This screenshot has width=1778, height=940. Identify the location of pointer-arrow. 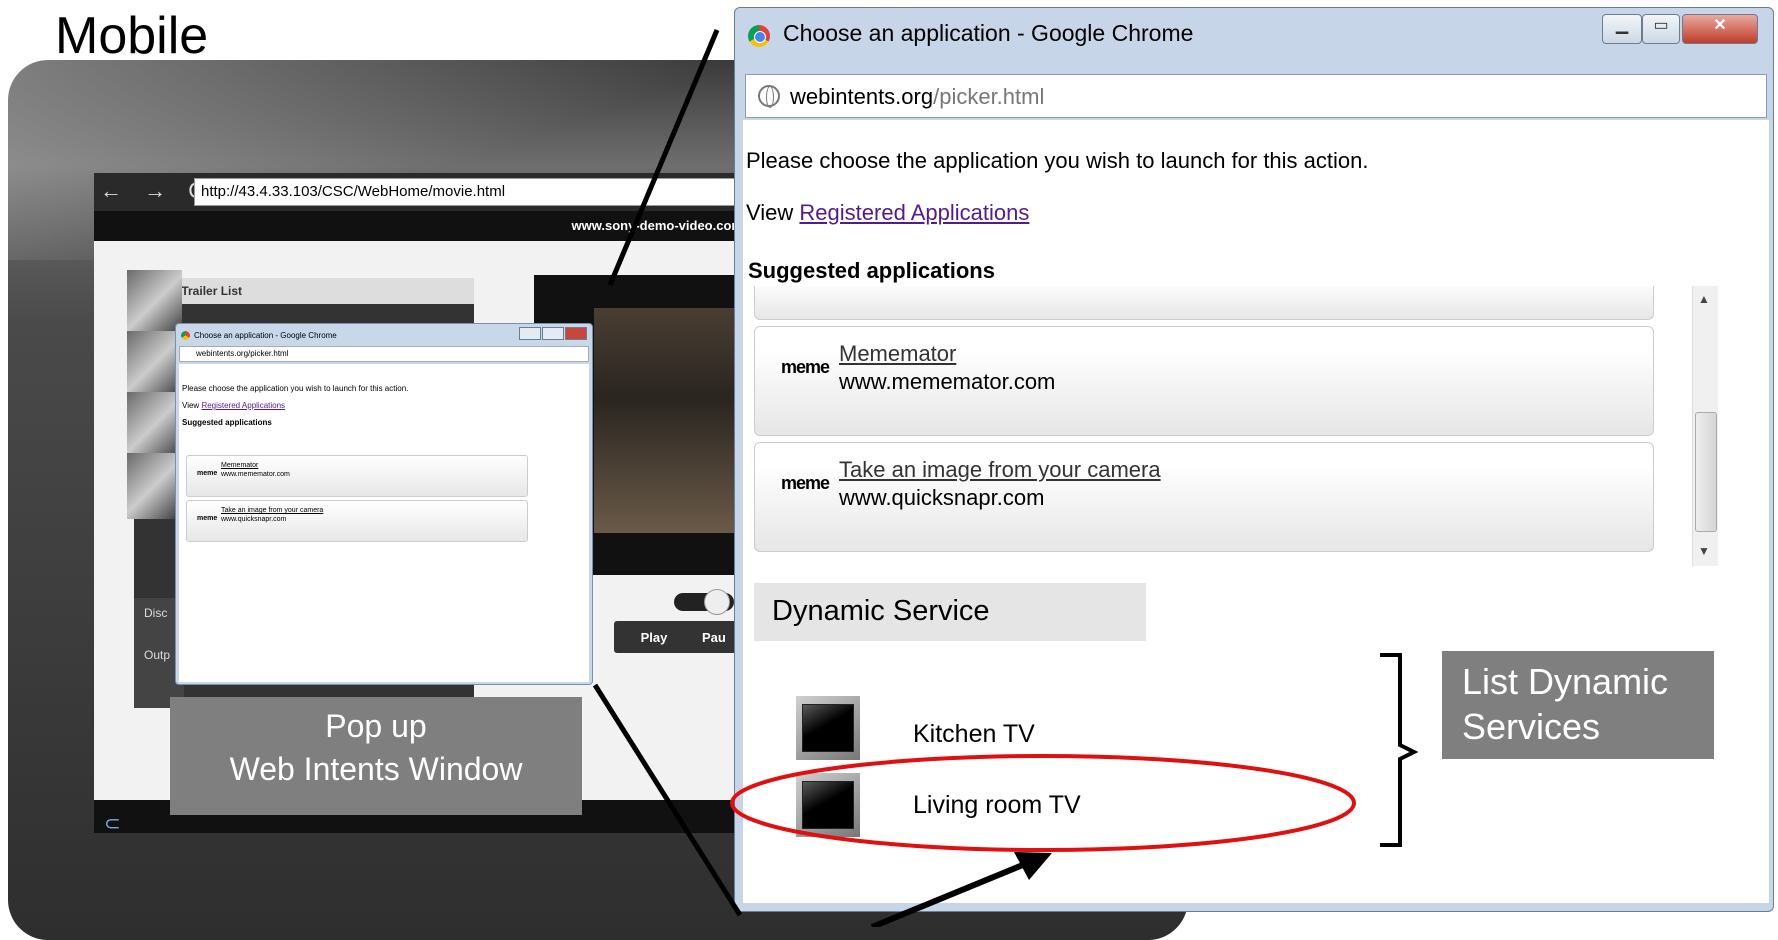
(951, 893).